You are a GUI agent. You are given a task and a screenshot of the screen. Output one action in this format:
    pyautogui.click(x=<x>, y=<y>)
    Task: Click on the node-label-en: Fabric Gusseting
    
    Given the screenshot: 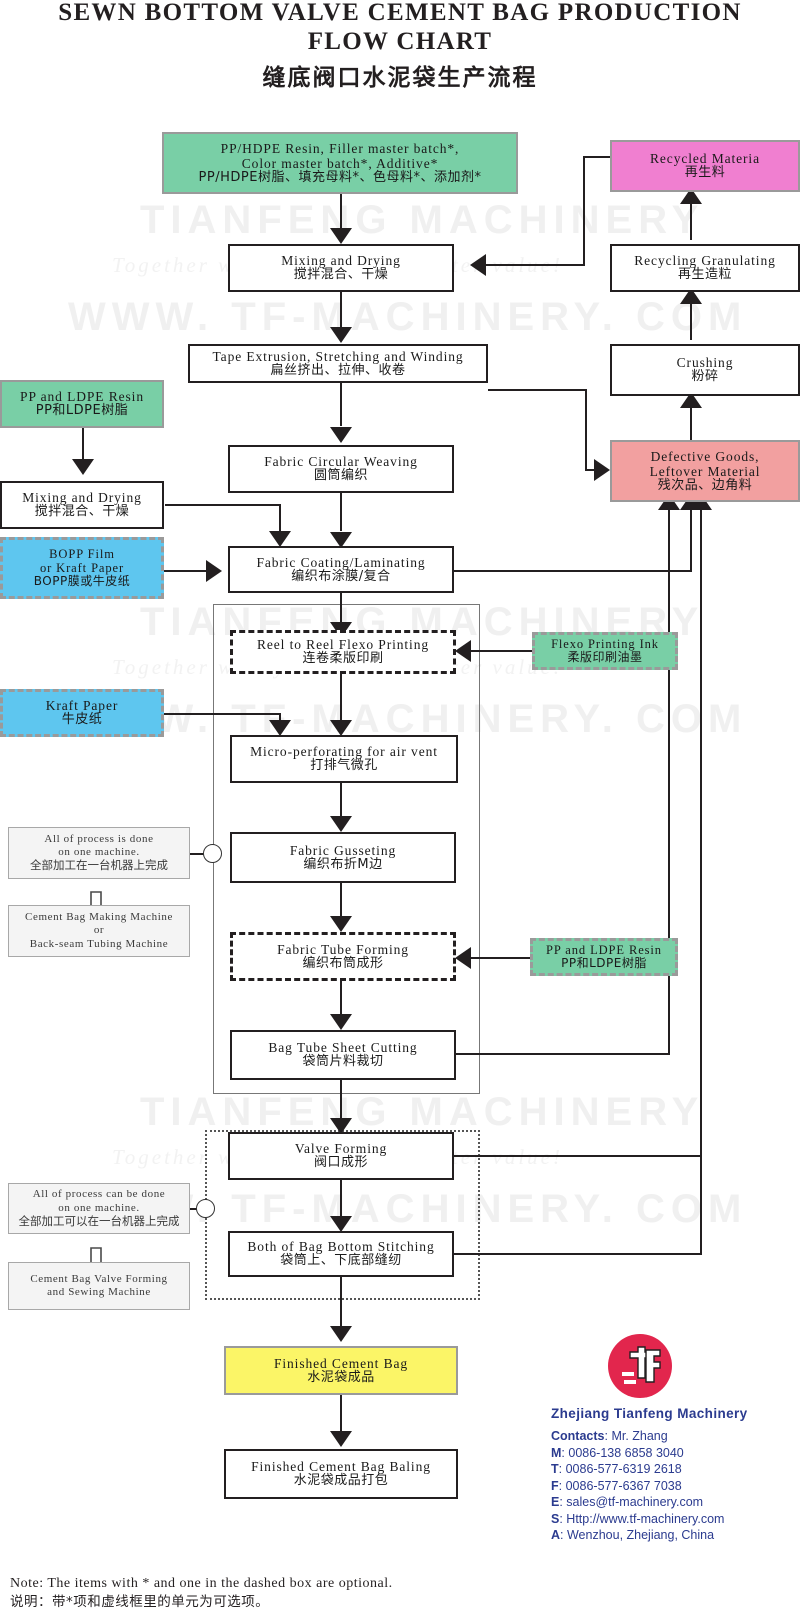 What is the action you would take?
    pyautogui.click(x=343, y=850)
    